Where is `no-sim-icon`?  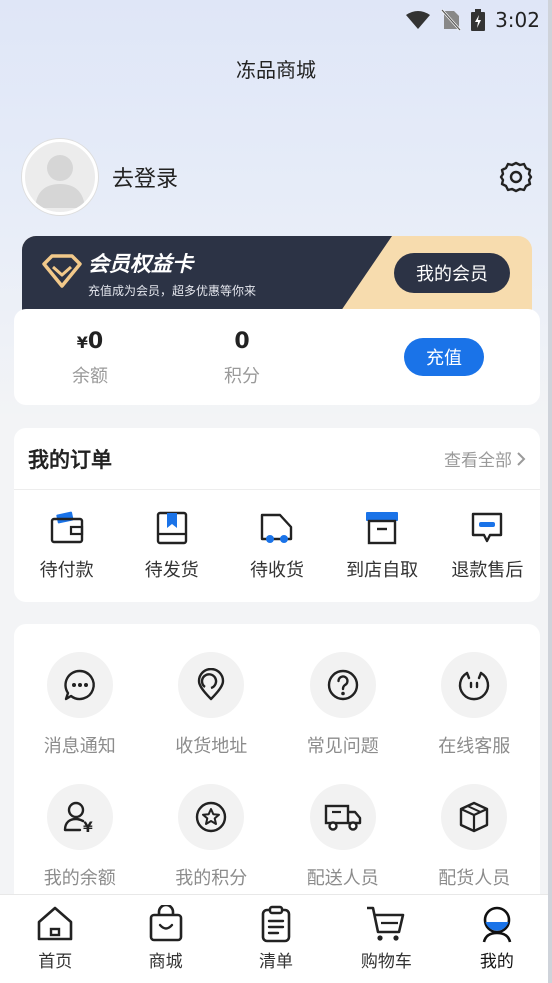
no-sim-icon is located at coordinates (451, 20).